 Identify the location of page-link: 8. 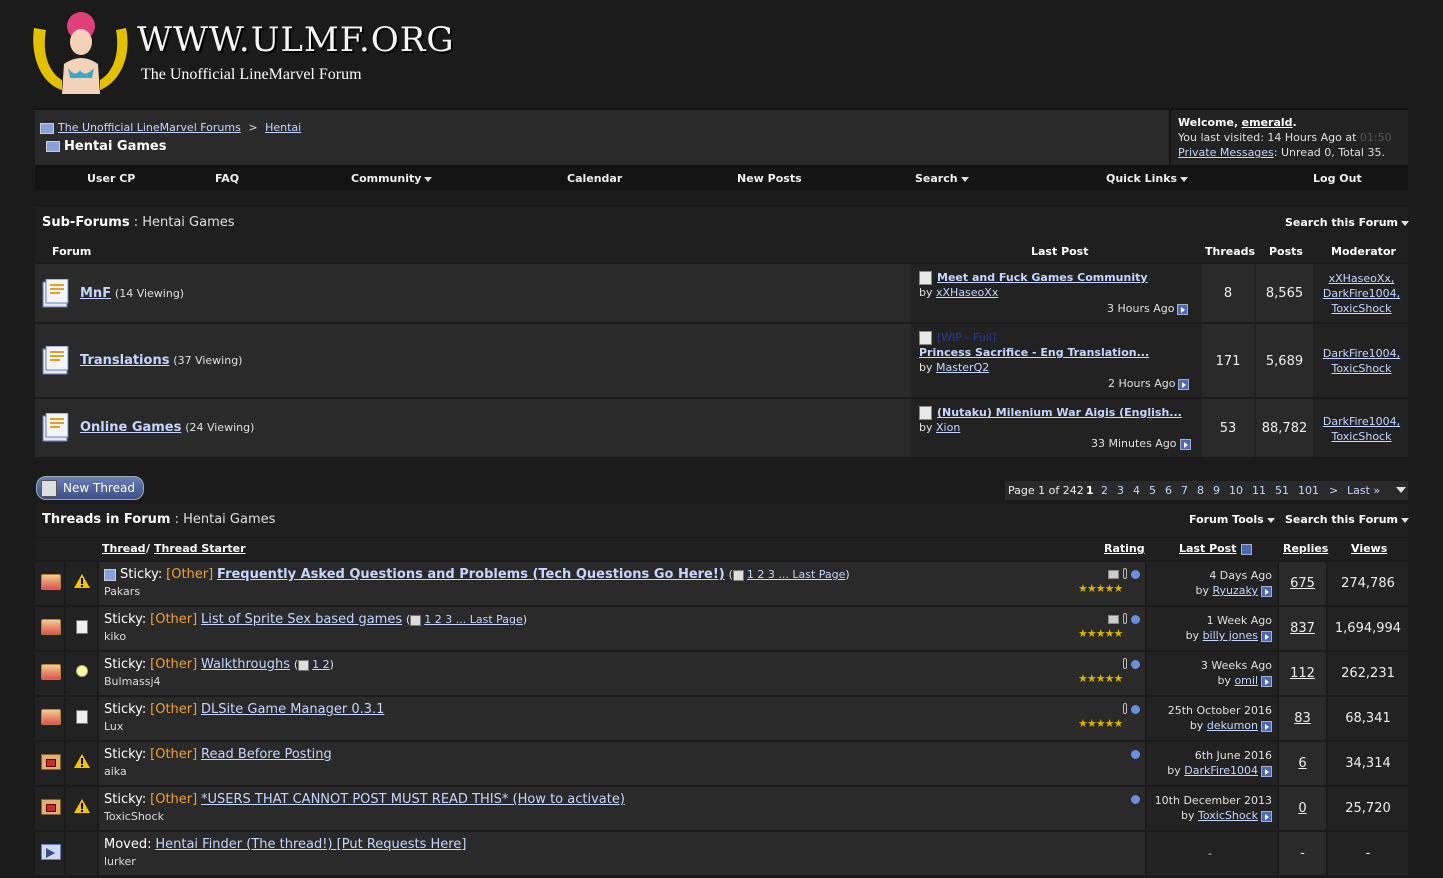
(1200, 490).